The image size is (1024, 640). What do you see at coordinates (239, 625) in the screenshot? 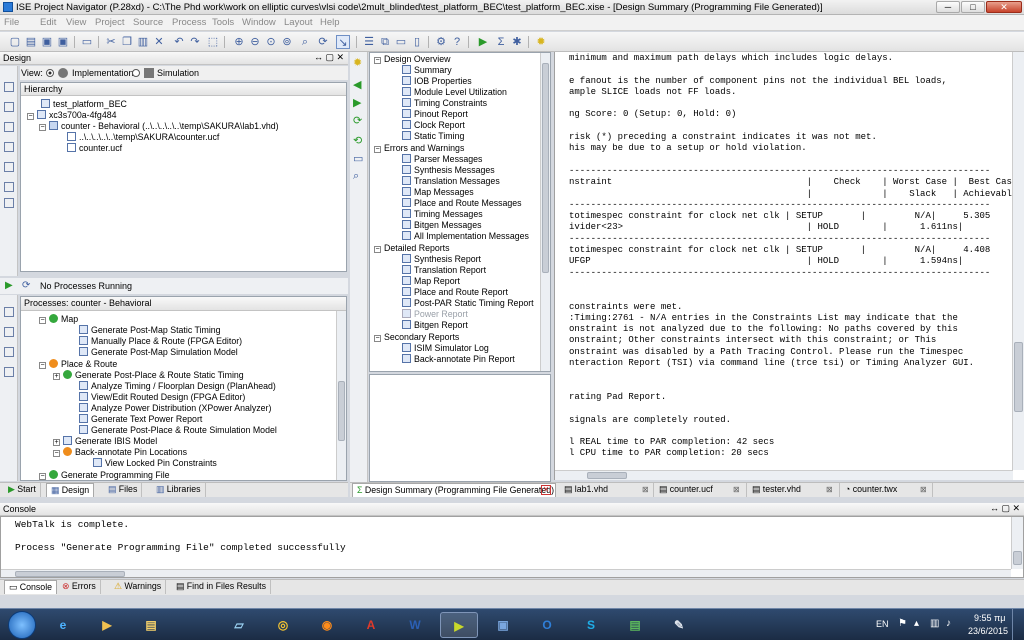
I see `notepad-icon: ▱` at bounding box center [239, 625].